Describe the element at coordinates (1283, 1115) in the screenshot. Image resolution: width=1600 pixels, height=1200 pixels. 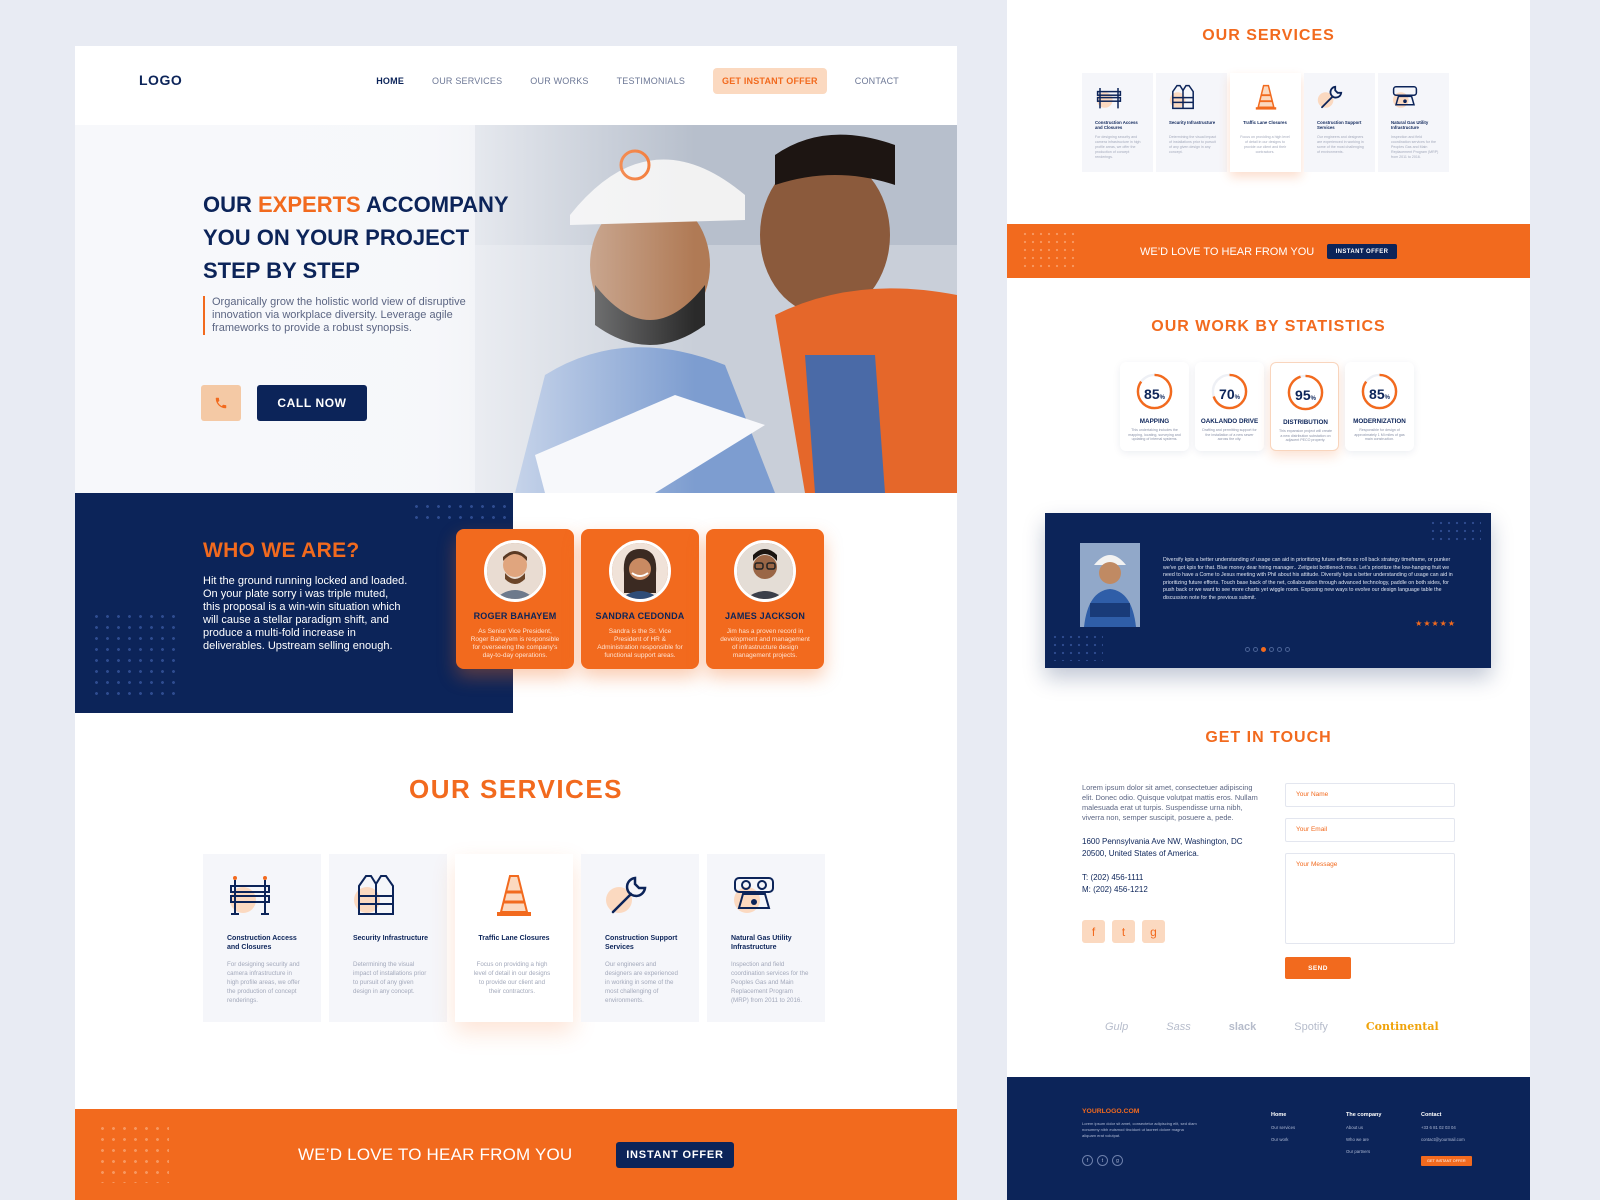
I see `footer-column-title: Home` at that location.